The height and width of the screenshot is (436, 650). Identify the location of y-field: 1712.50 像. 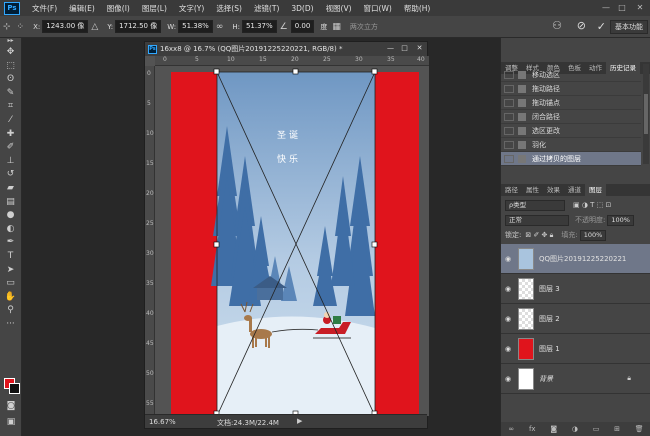
(138, 26).